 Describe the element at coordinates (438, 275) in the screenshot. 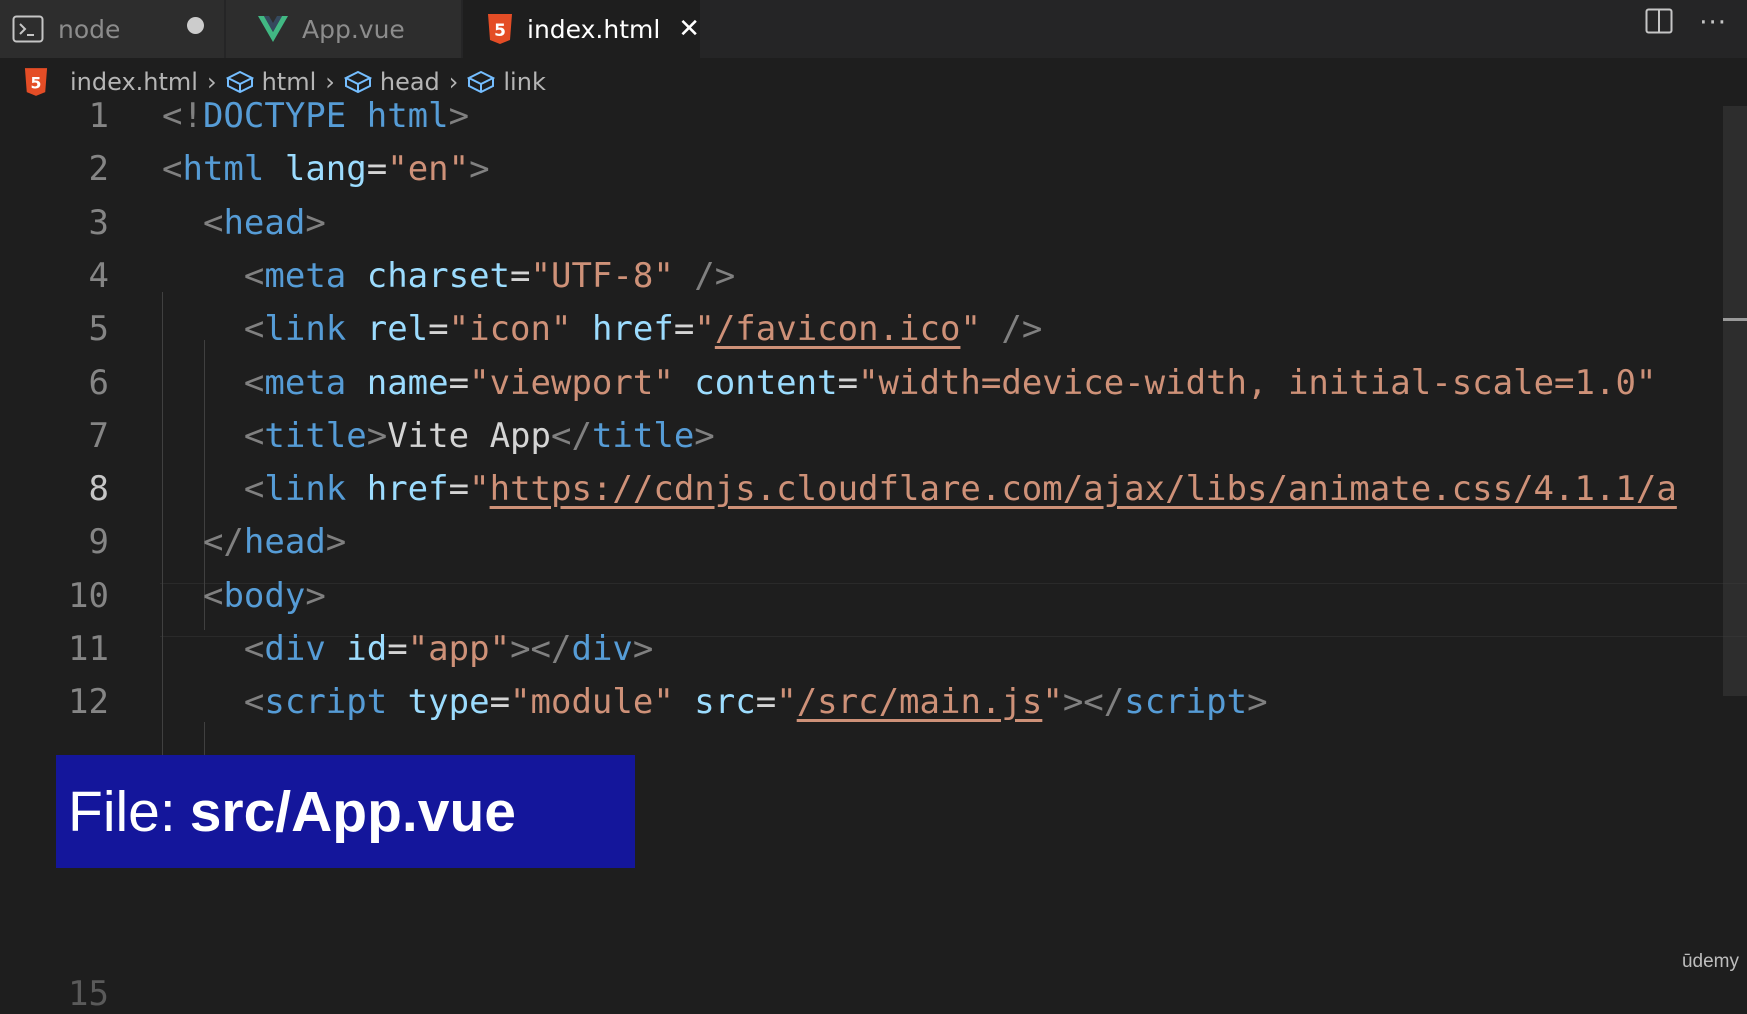

I see `code-token: charset` at that location.